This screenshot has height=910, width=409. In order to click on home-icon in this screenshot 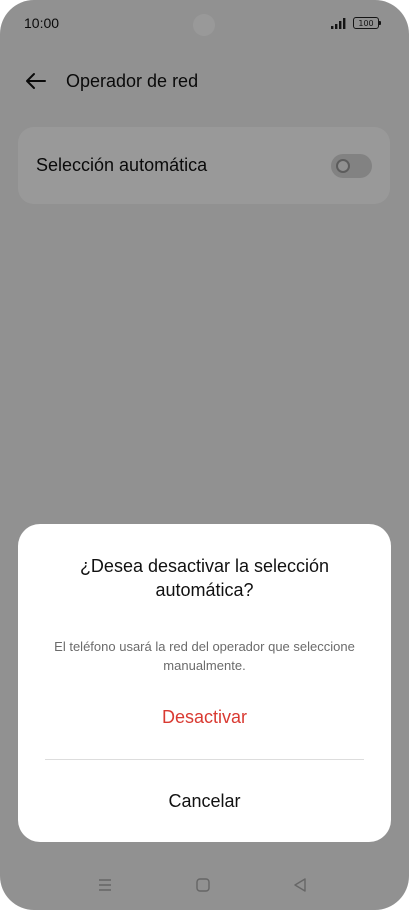, I will do `click(203, 885)`.